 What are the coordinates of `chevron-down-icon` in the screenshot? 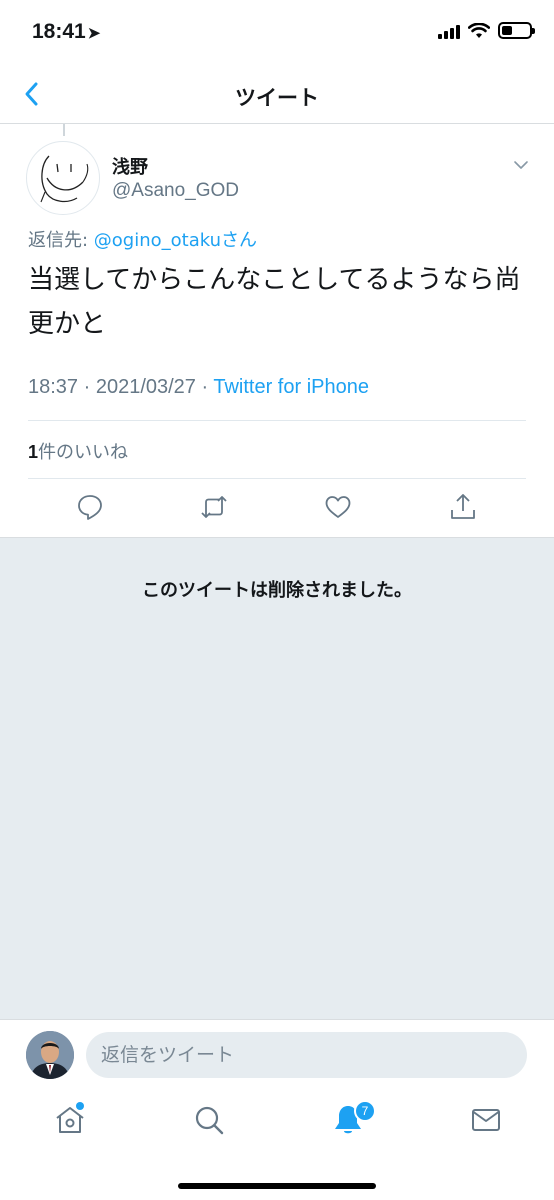 It's located at (521, 165).